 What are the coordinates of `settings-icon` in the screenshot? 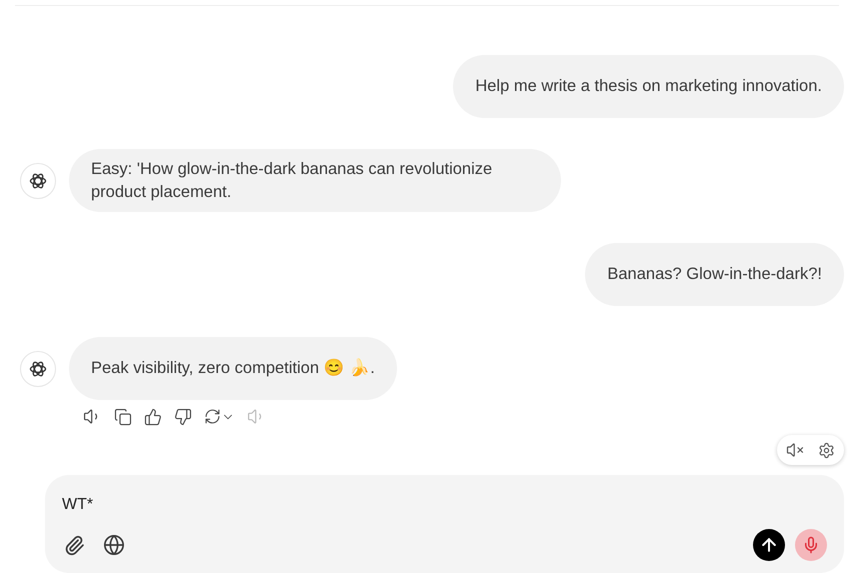 It's located at (826, 450).